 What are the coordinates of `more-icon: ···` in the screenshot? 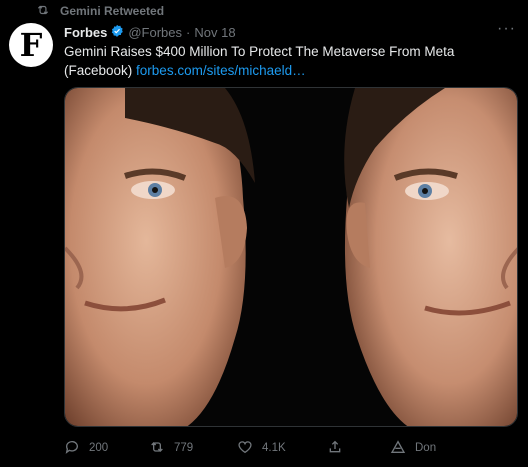 It's located at (506, 29).